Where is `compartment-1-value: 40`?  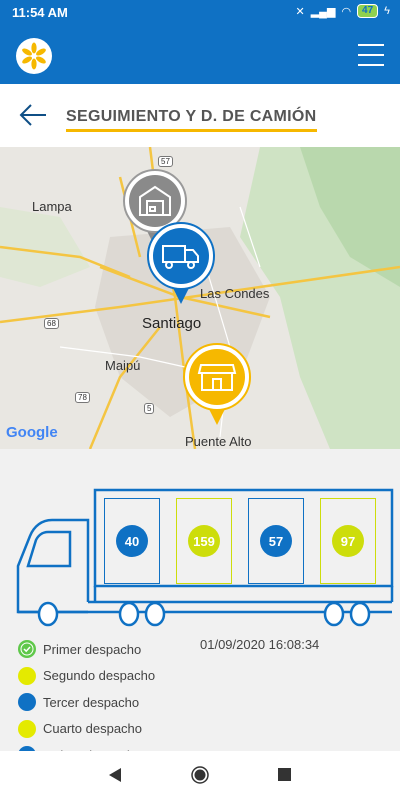 compartment-1-value: 40 is located at coordinates (132, 541).